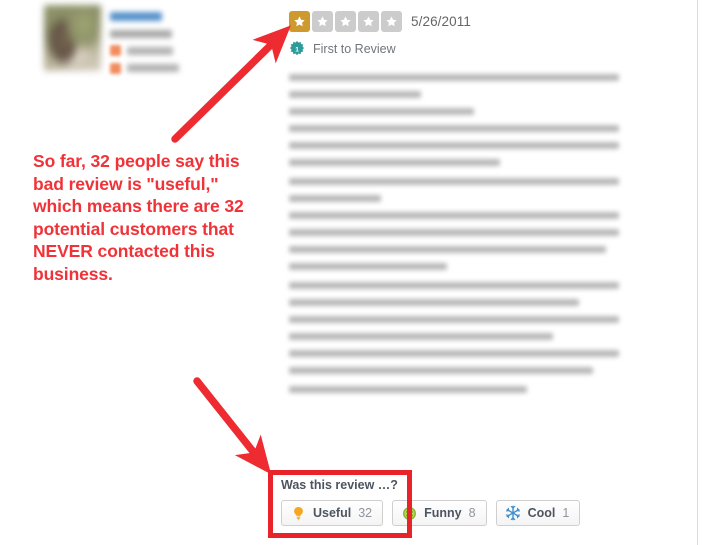  Describe the element at coordinates (454, 49) in the screenshot. I see `first-to-review-badge: 1 First to Review` at that location.